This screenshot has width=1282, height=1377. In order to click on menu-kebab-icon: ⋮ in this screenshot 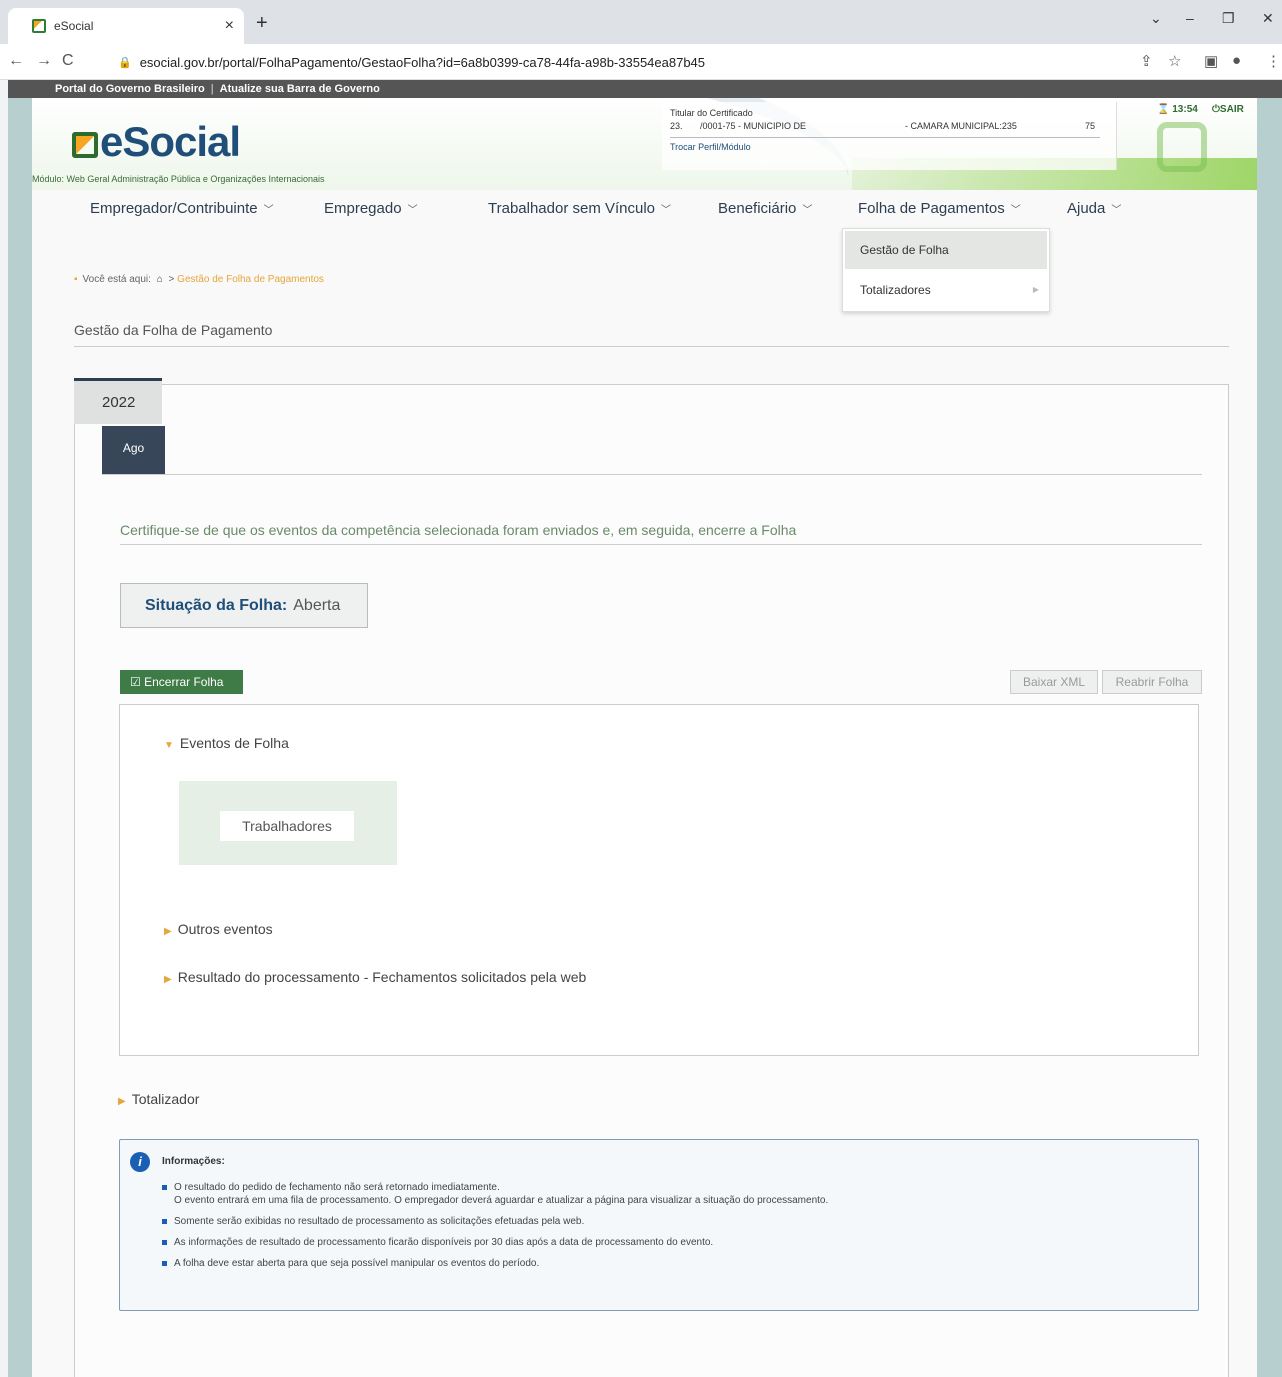, I will do `click(1273, 61)`.